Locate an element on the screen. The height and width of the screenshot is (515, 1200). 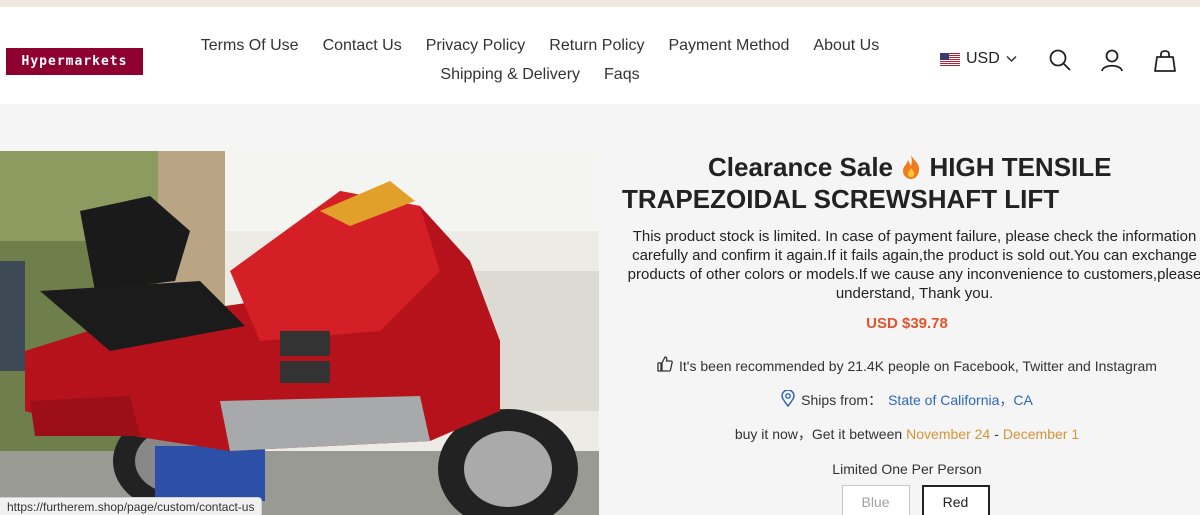
option-red: Red is located at coordinates (955, 500).